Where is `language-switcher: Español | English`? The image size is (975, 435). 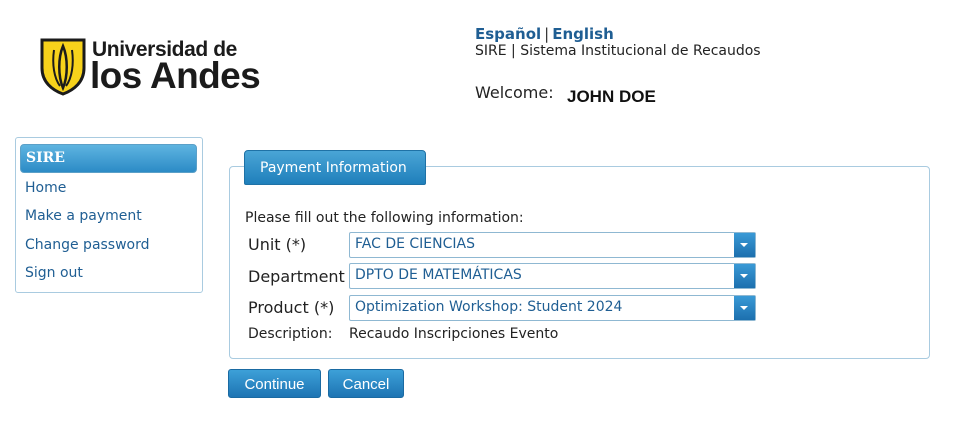 language-switcher: Español | English is located at coordinates (544, 34).